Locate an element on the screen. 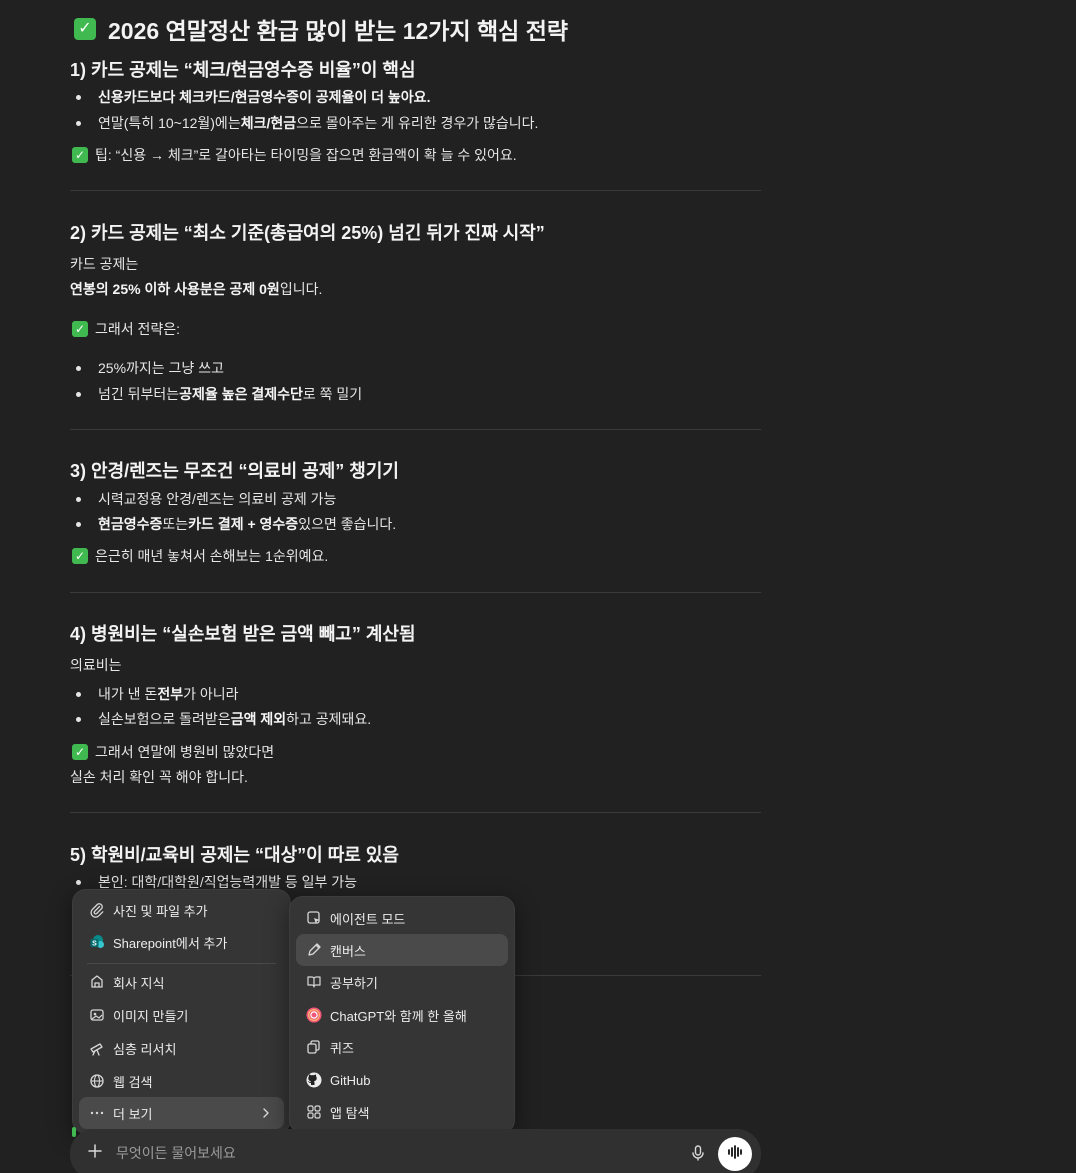  plus-icon is located at coordinates (95, 1153).